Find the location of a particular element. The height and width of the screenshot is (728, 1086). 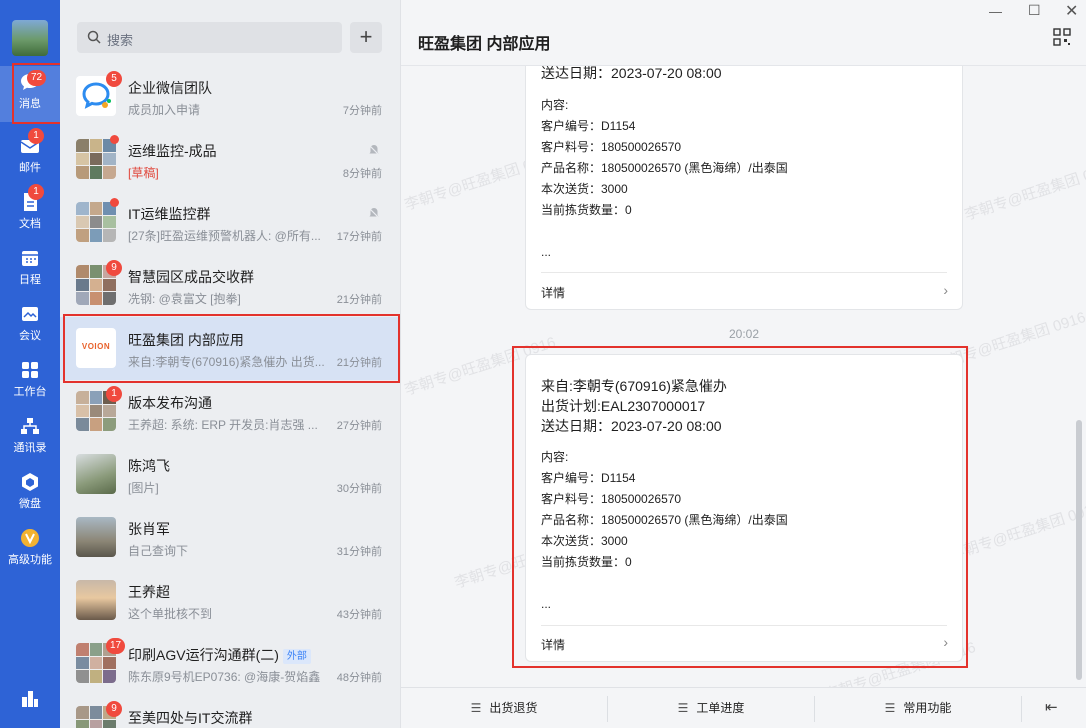

rail-item-meeting: 会议 is located at coordinates (30, 326).